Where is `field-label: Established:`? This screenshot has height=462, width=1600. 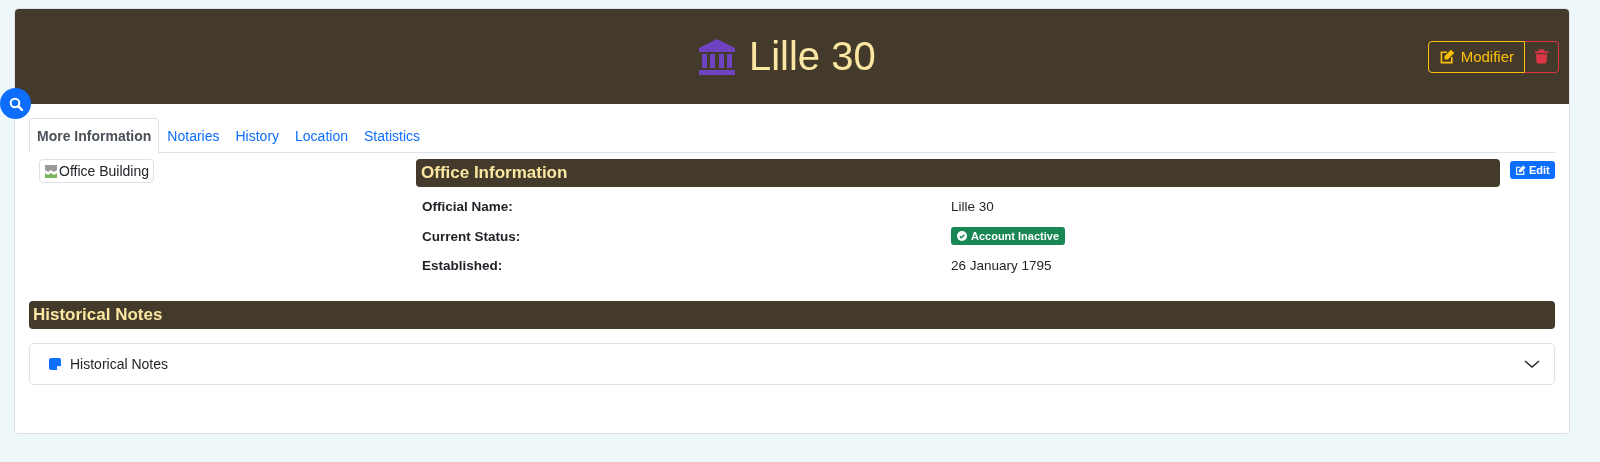
field-label: Established: is located at coordinates (463, 265).